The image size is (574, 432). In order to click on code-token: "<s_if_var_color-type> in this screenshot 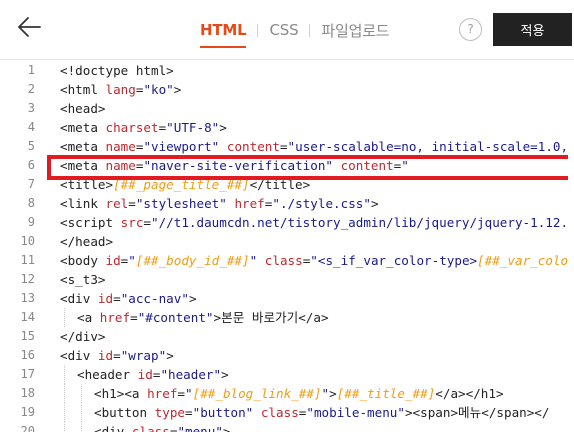, I will do `click(394, 260)`.